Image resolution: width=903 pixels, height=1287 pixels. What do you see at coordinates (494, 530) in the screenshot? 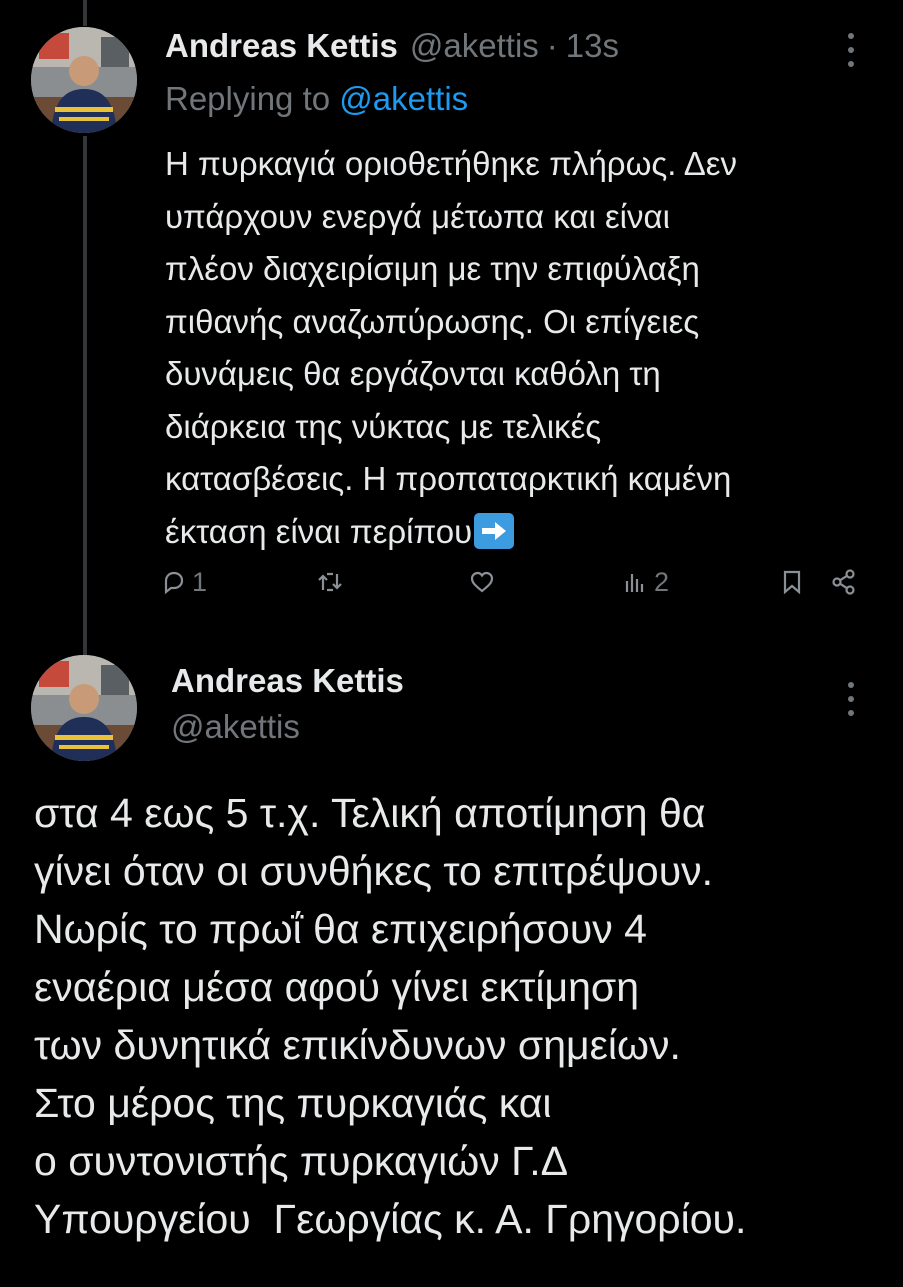
I see `right-arrow-emoji-icon` at bounding box center [494, 530].